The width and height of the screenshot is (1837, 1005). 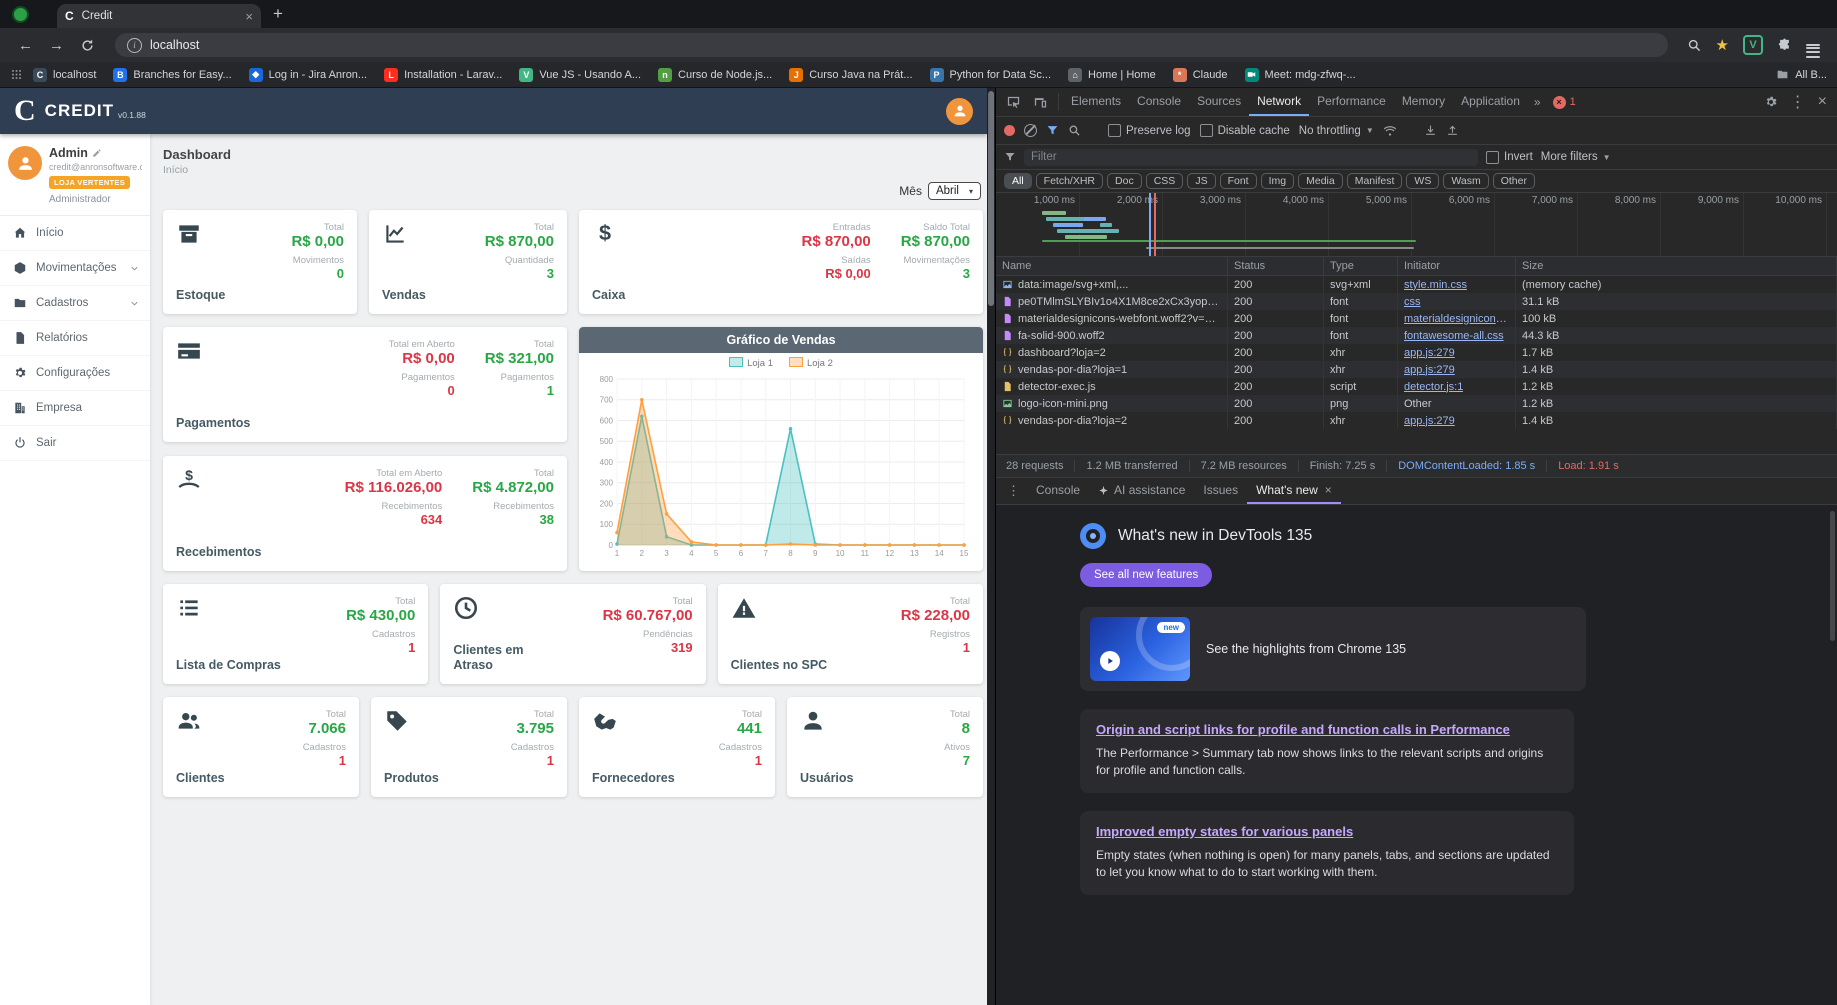 What do you see at coordinates (1112, 266) in the screenshot?
I see `column-header-name: Name` at bounding box center [1112, 266].